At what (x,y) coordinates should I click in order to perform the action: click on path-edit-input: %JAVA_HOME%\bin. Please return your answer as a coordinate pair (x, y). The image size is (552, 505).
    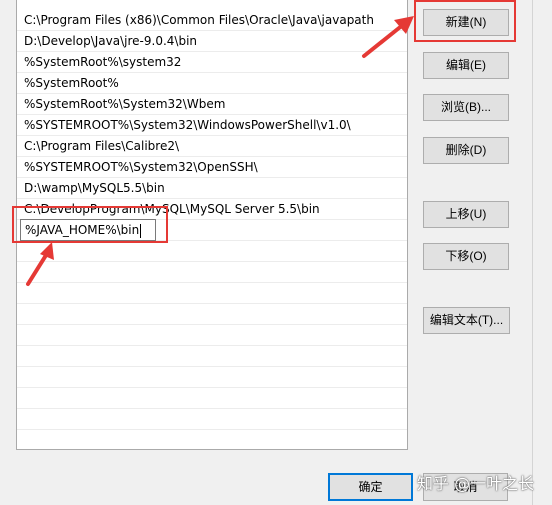
    Looking at the image, I should click on (88, 230).